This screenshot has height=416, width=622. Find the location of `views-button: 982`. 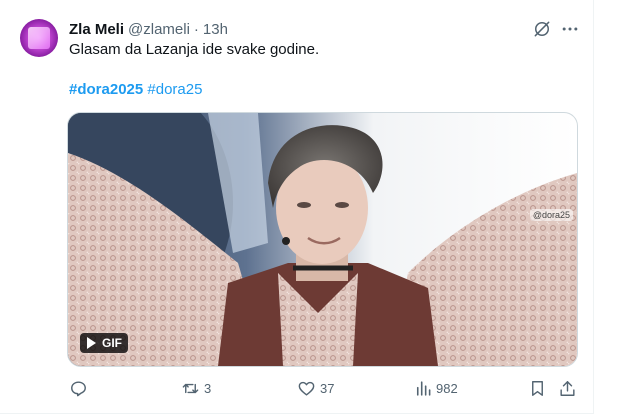

views-button: 982 is located at coordinates (435, 388).